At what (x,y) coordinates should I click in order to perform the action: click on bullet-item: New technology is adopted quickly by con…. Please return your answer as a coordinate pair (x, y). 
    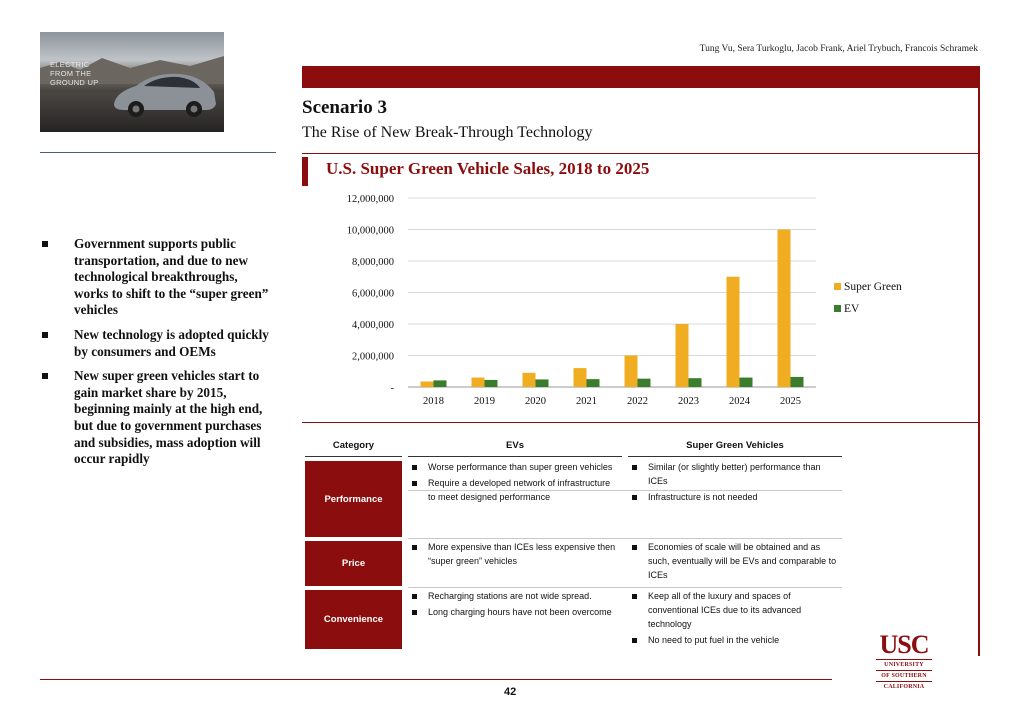
    Looking at the image, I should click on (155, 343).